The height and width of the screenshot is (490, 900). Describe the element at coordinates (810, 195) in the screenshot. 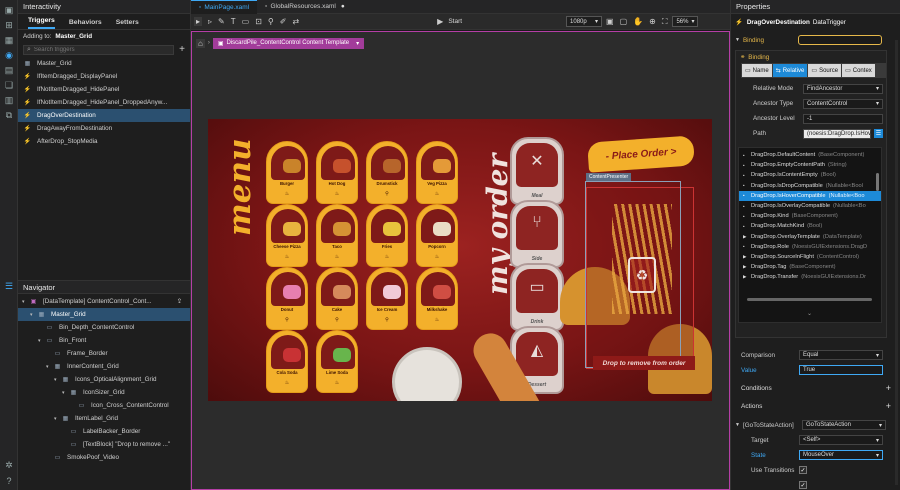

I see `property-item: • DragDrop.IsHoverCompatible (Nullable<Boo` at that location.